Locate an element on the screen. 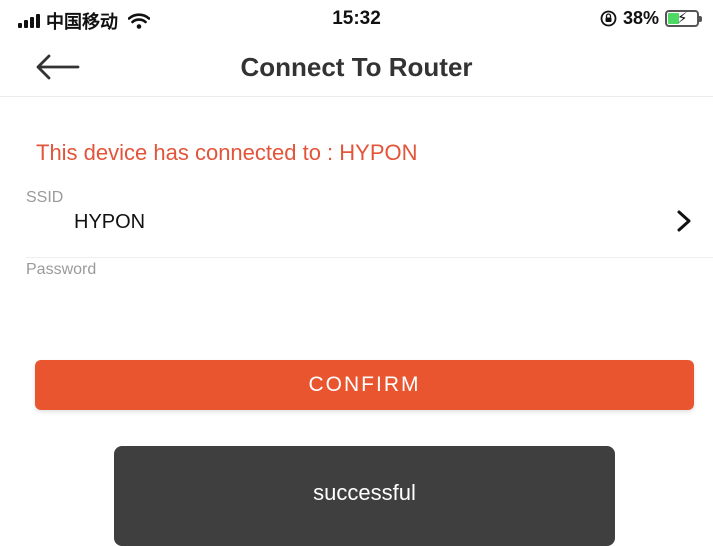  battery-percent: 38% is located at coordinates (640, 18).